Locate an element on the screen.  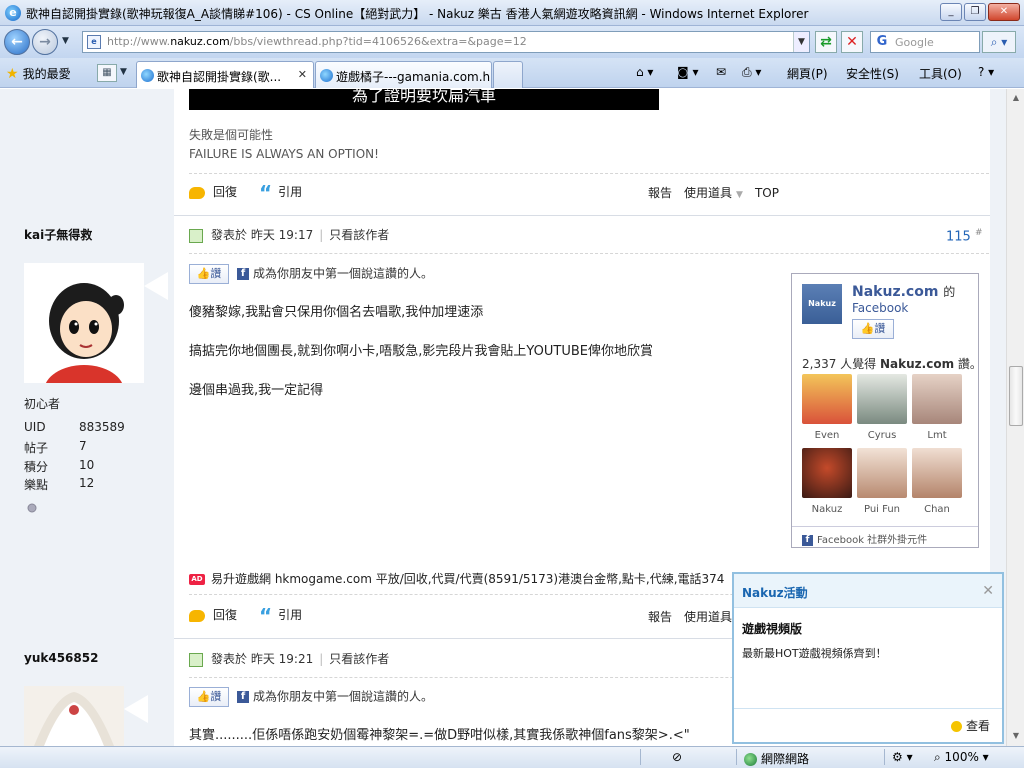
refresh-button: ⇄ is located at coordinates (826, 42).